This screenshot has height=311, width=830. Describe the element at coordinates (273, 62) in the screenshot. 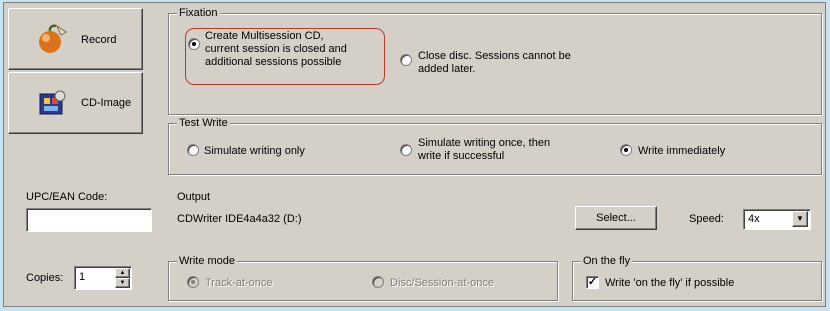

I see `multisession-label-line3: additional sessions possible` at that location.